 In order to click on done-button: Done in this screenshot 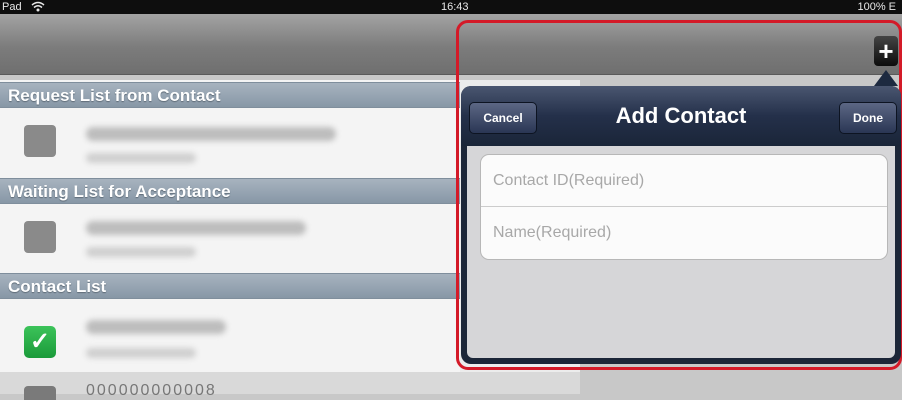, I will do `click(868, 118)`.